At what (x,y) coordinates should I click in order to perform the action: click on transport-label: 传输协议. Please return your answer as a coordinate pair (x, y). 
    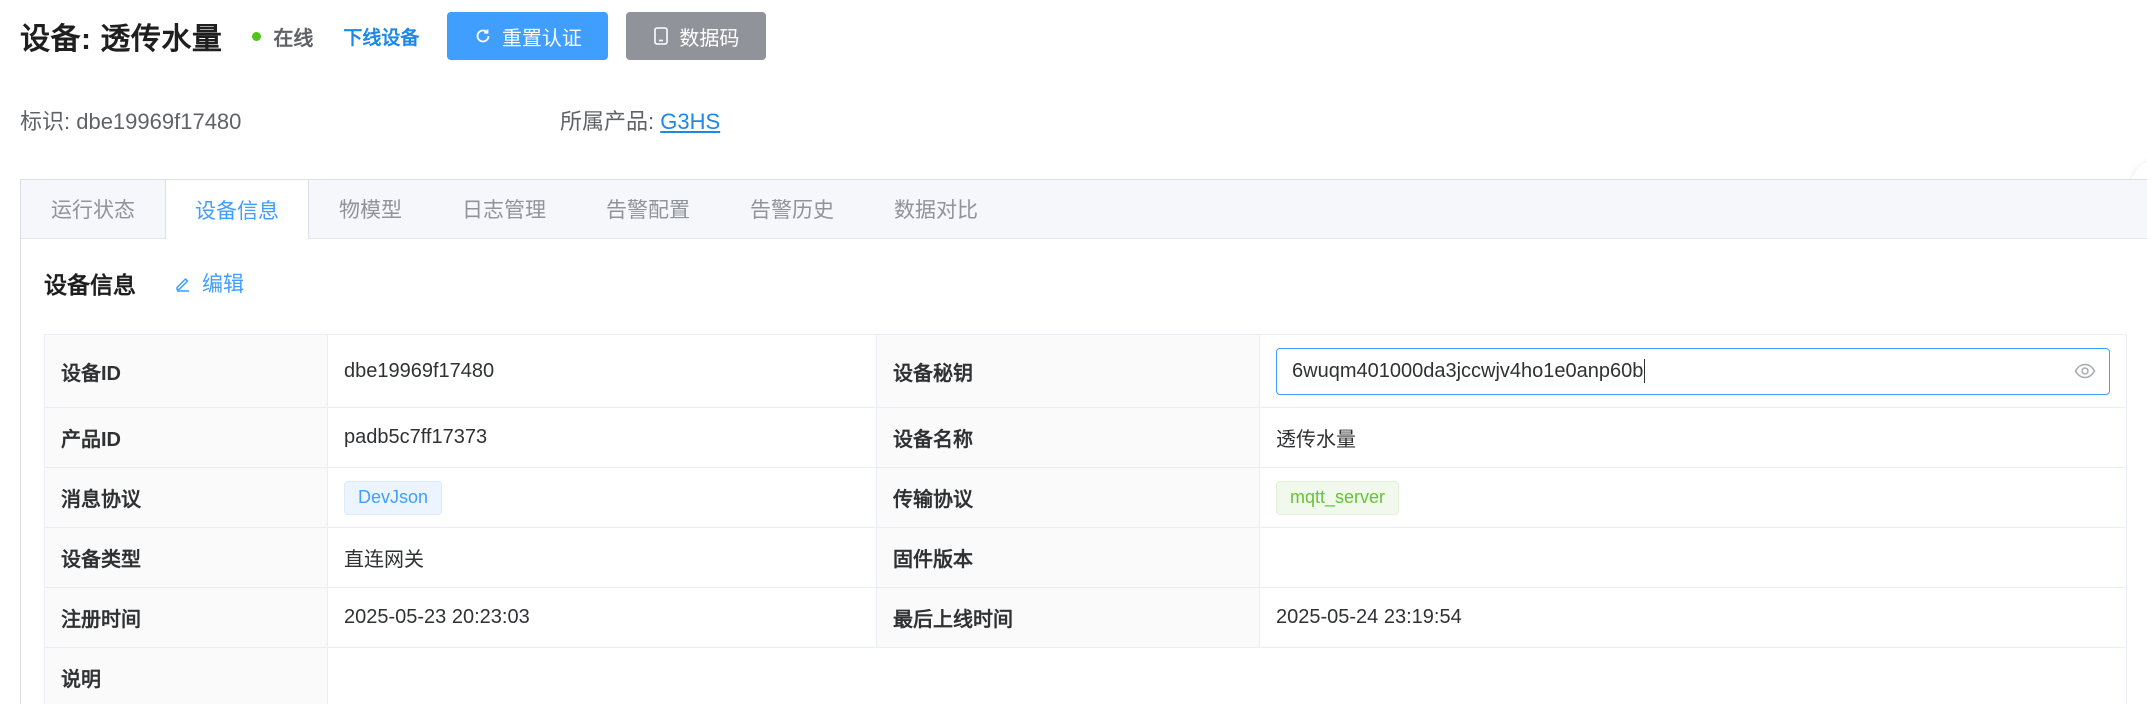
    Looking at the image, I should click on (1068, 497).